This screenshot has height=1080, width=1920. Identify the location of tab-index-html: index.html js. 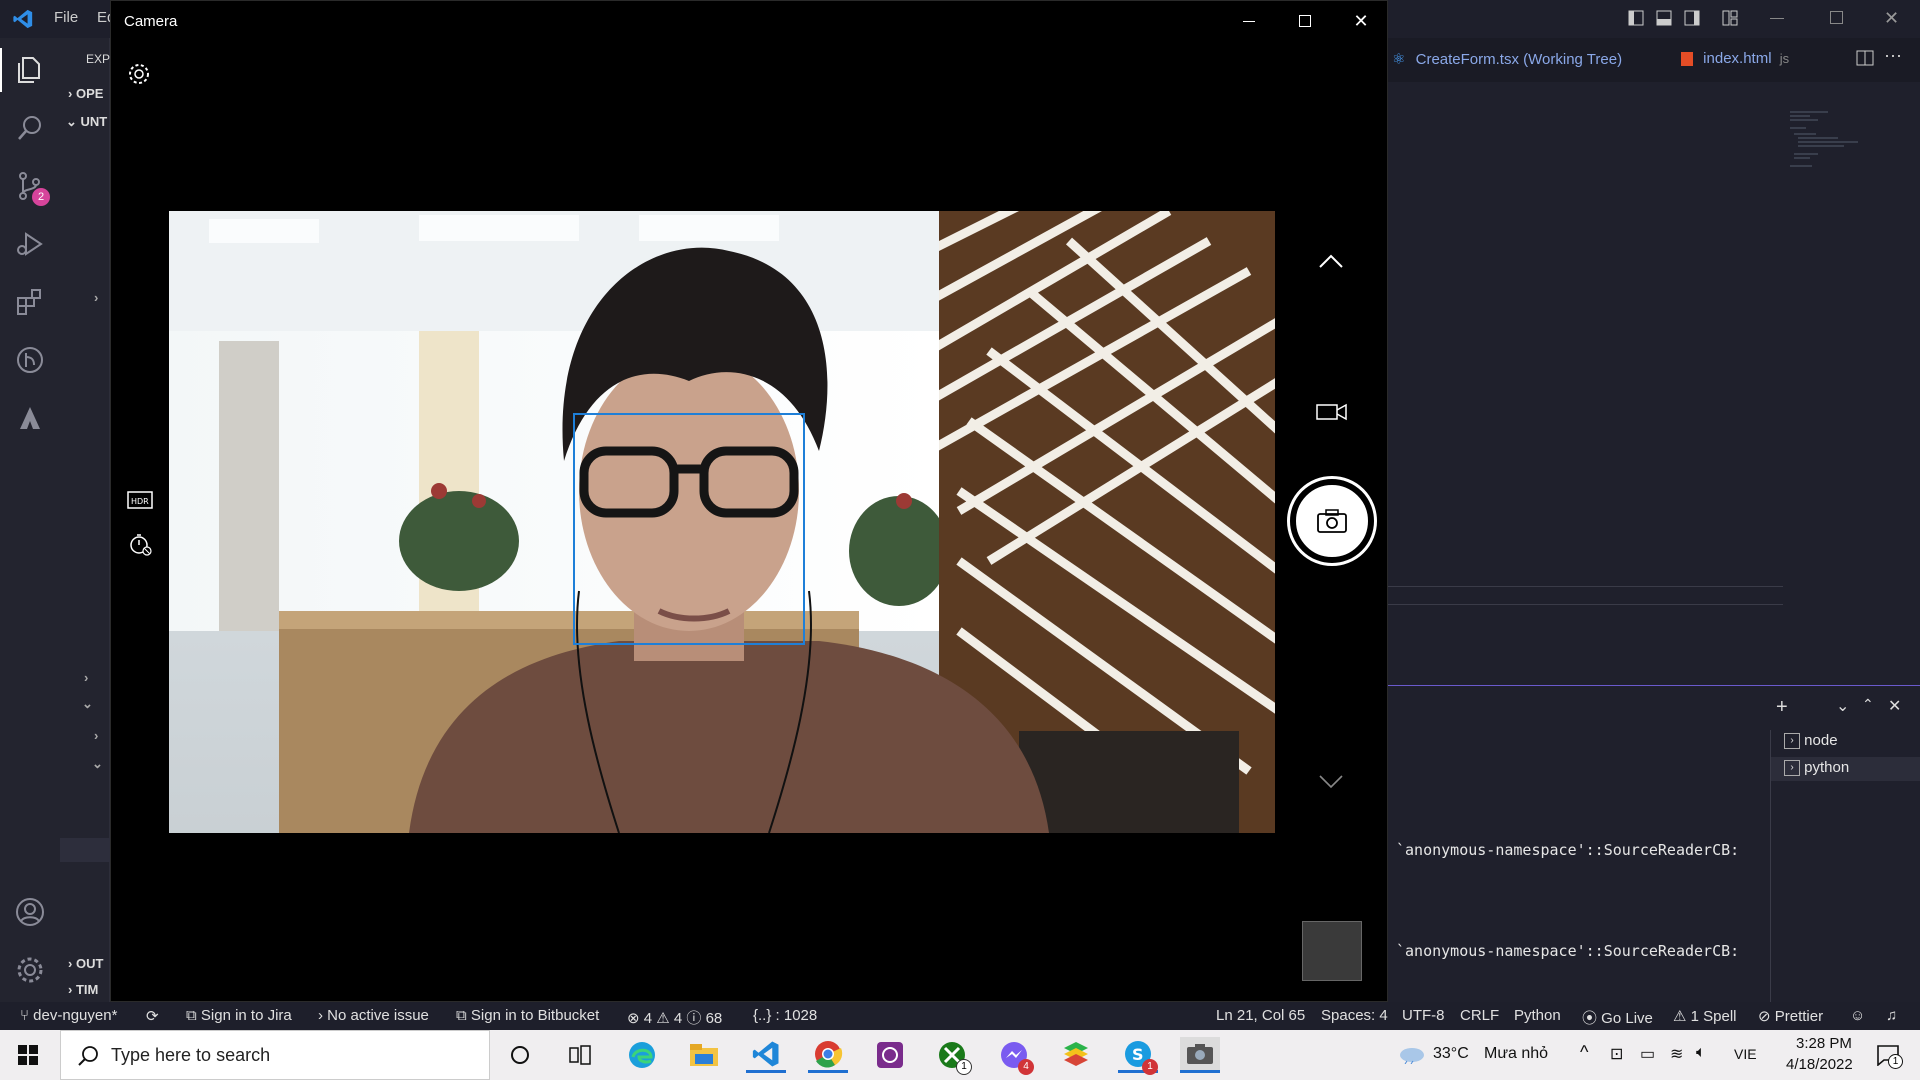
(1735, 58).